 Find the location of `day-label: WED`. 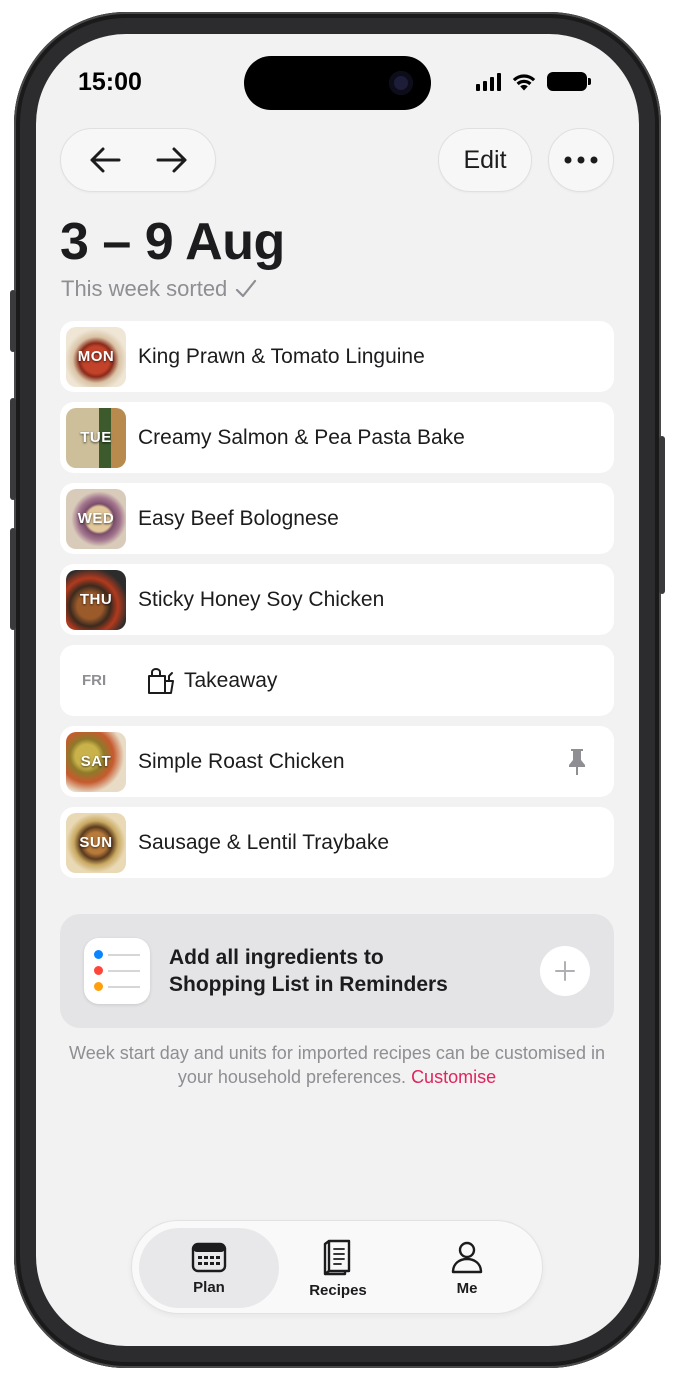

day-label: WED is located at coordinates (96, 518).